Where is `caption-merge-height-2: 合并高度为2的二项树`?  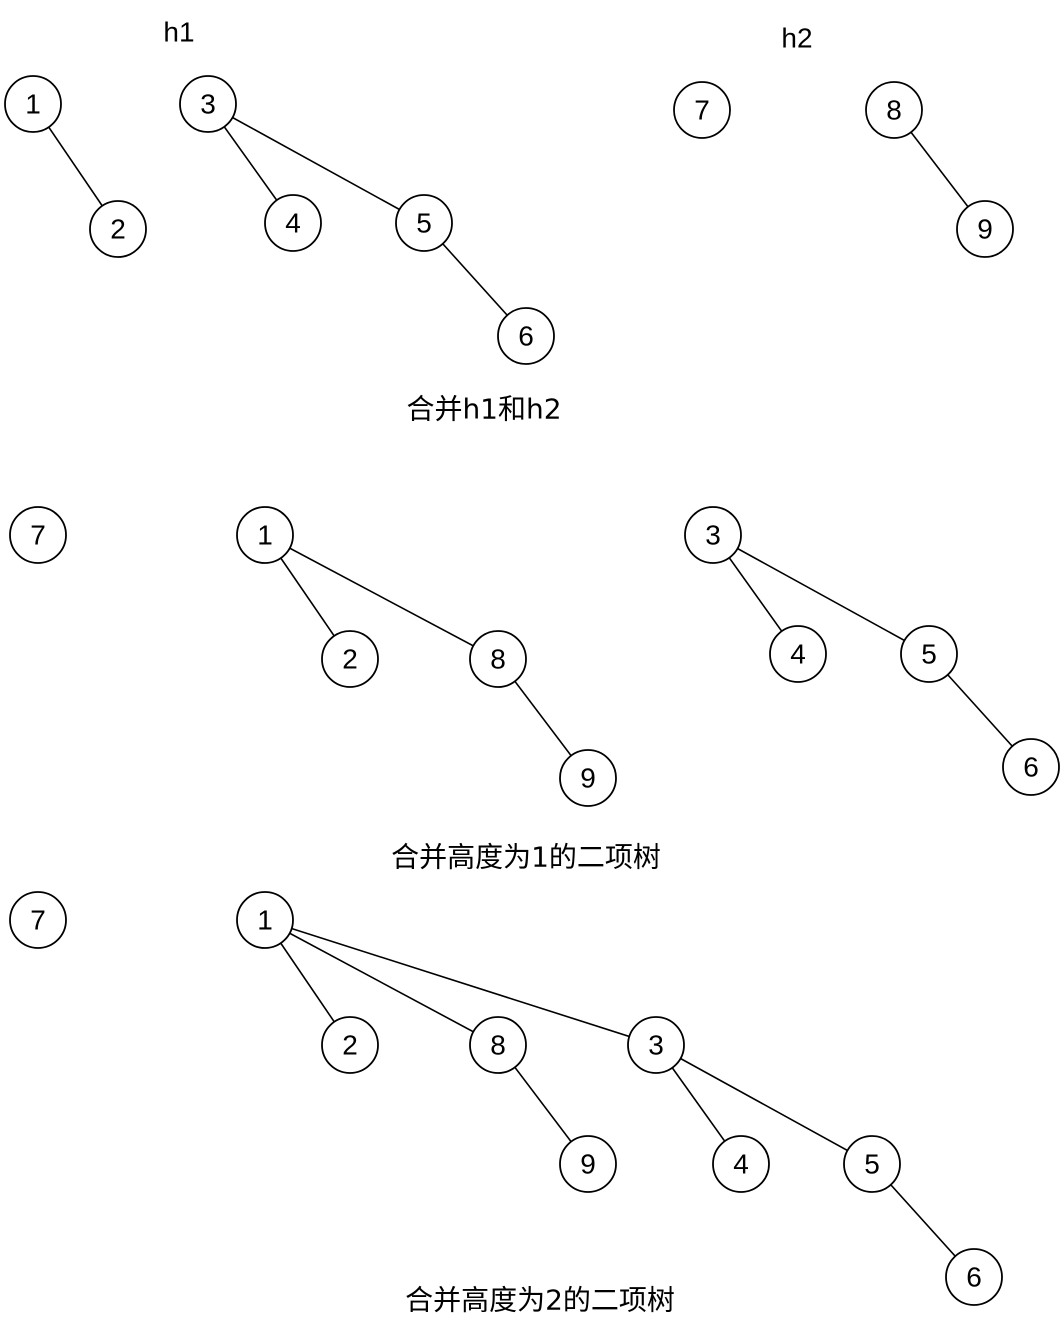 caption-merge-height-2: 合并高度为2的二项树 is located at coordinates (540, 1300).